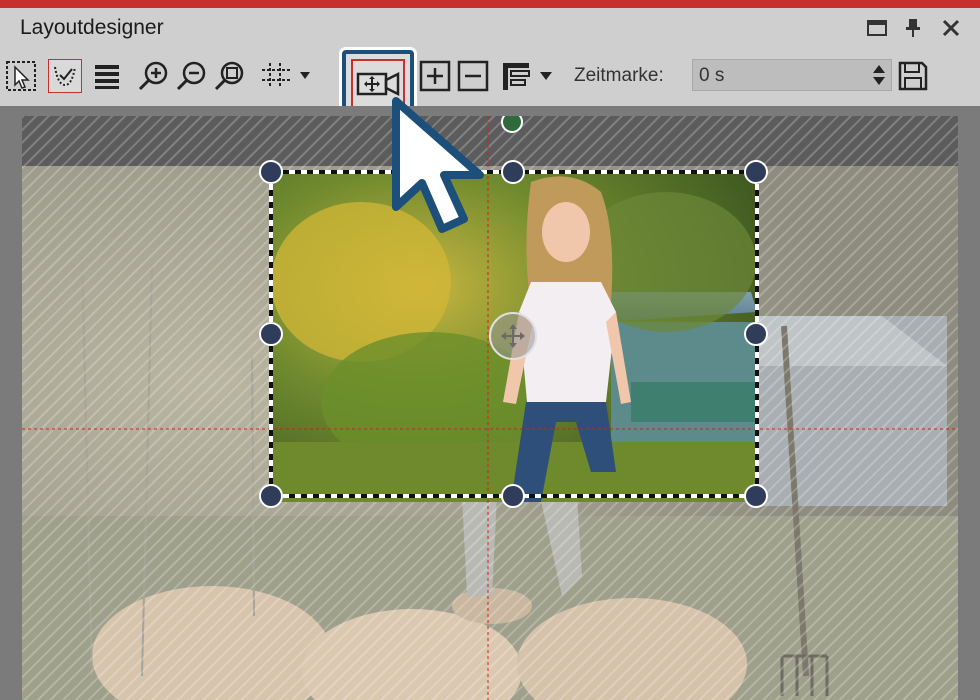 The width and height of the screenshot is (980, 700). I want to click on add-keyframe-icon, so click(435, 76).